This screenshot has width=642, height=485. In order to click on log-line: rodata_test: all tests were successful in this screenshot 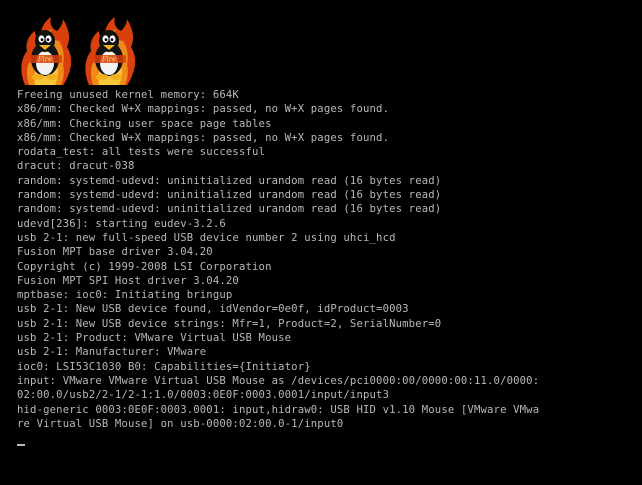, I will do `click(141, 152)`.